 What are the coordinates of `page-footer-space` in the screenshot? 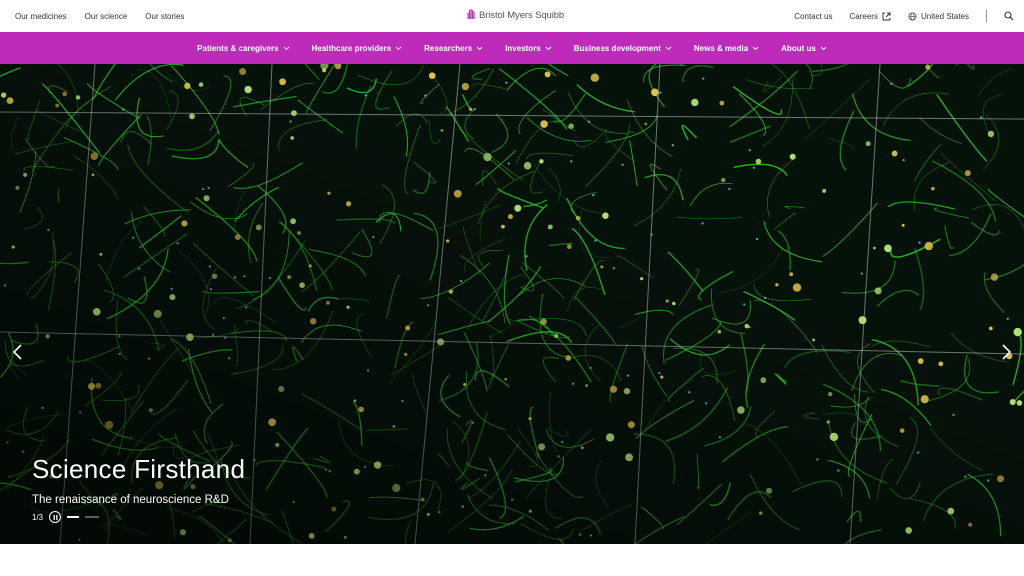 It's located at (512, 560).